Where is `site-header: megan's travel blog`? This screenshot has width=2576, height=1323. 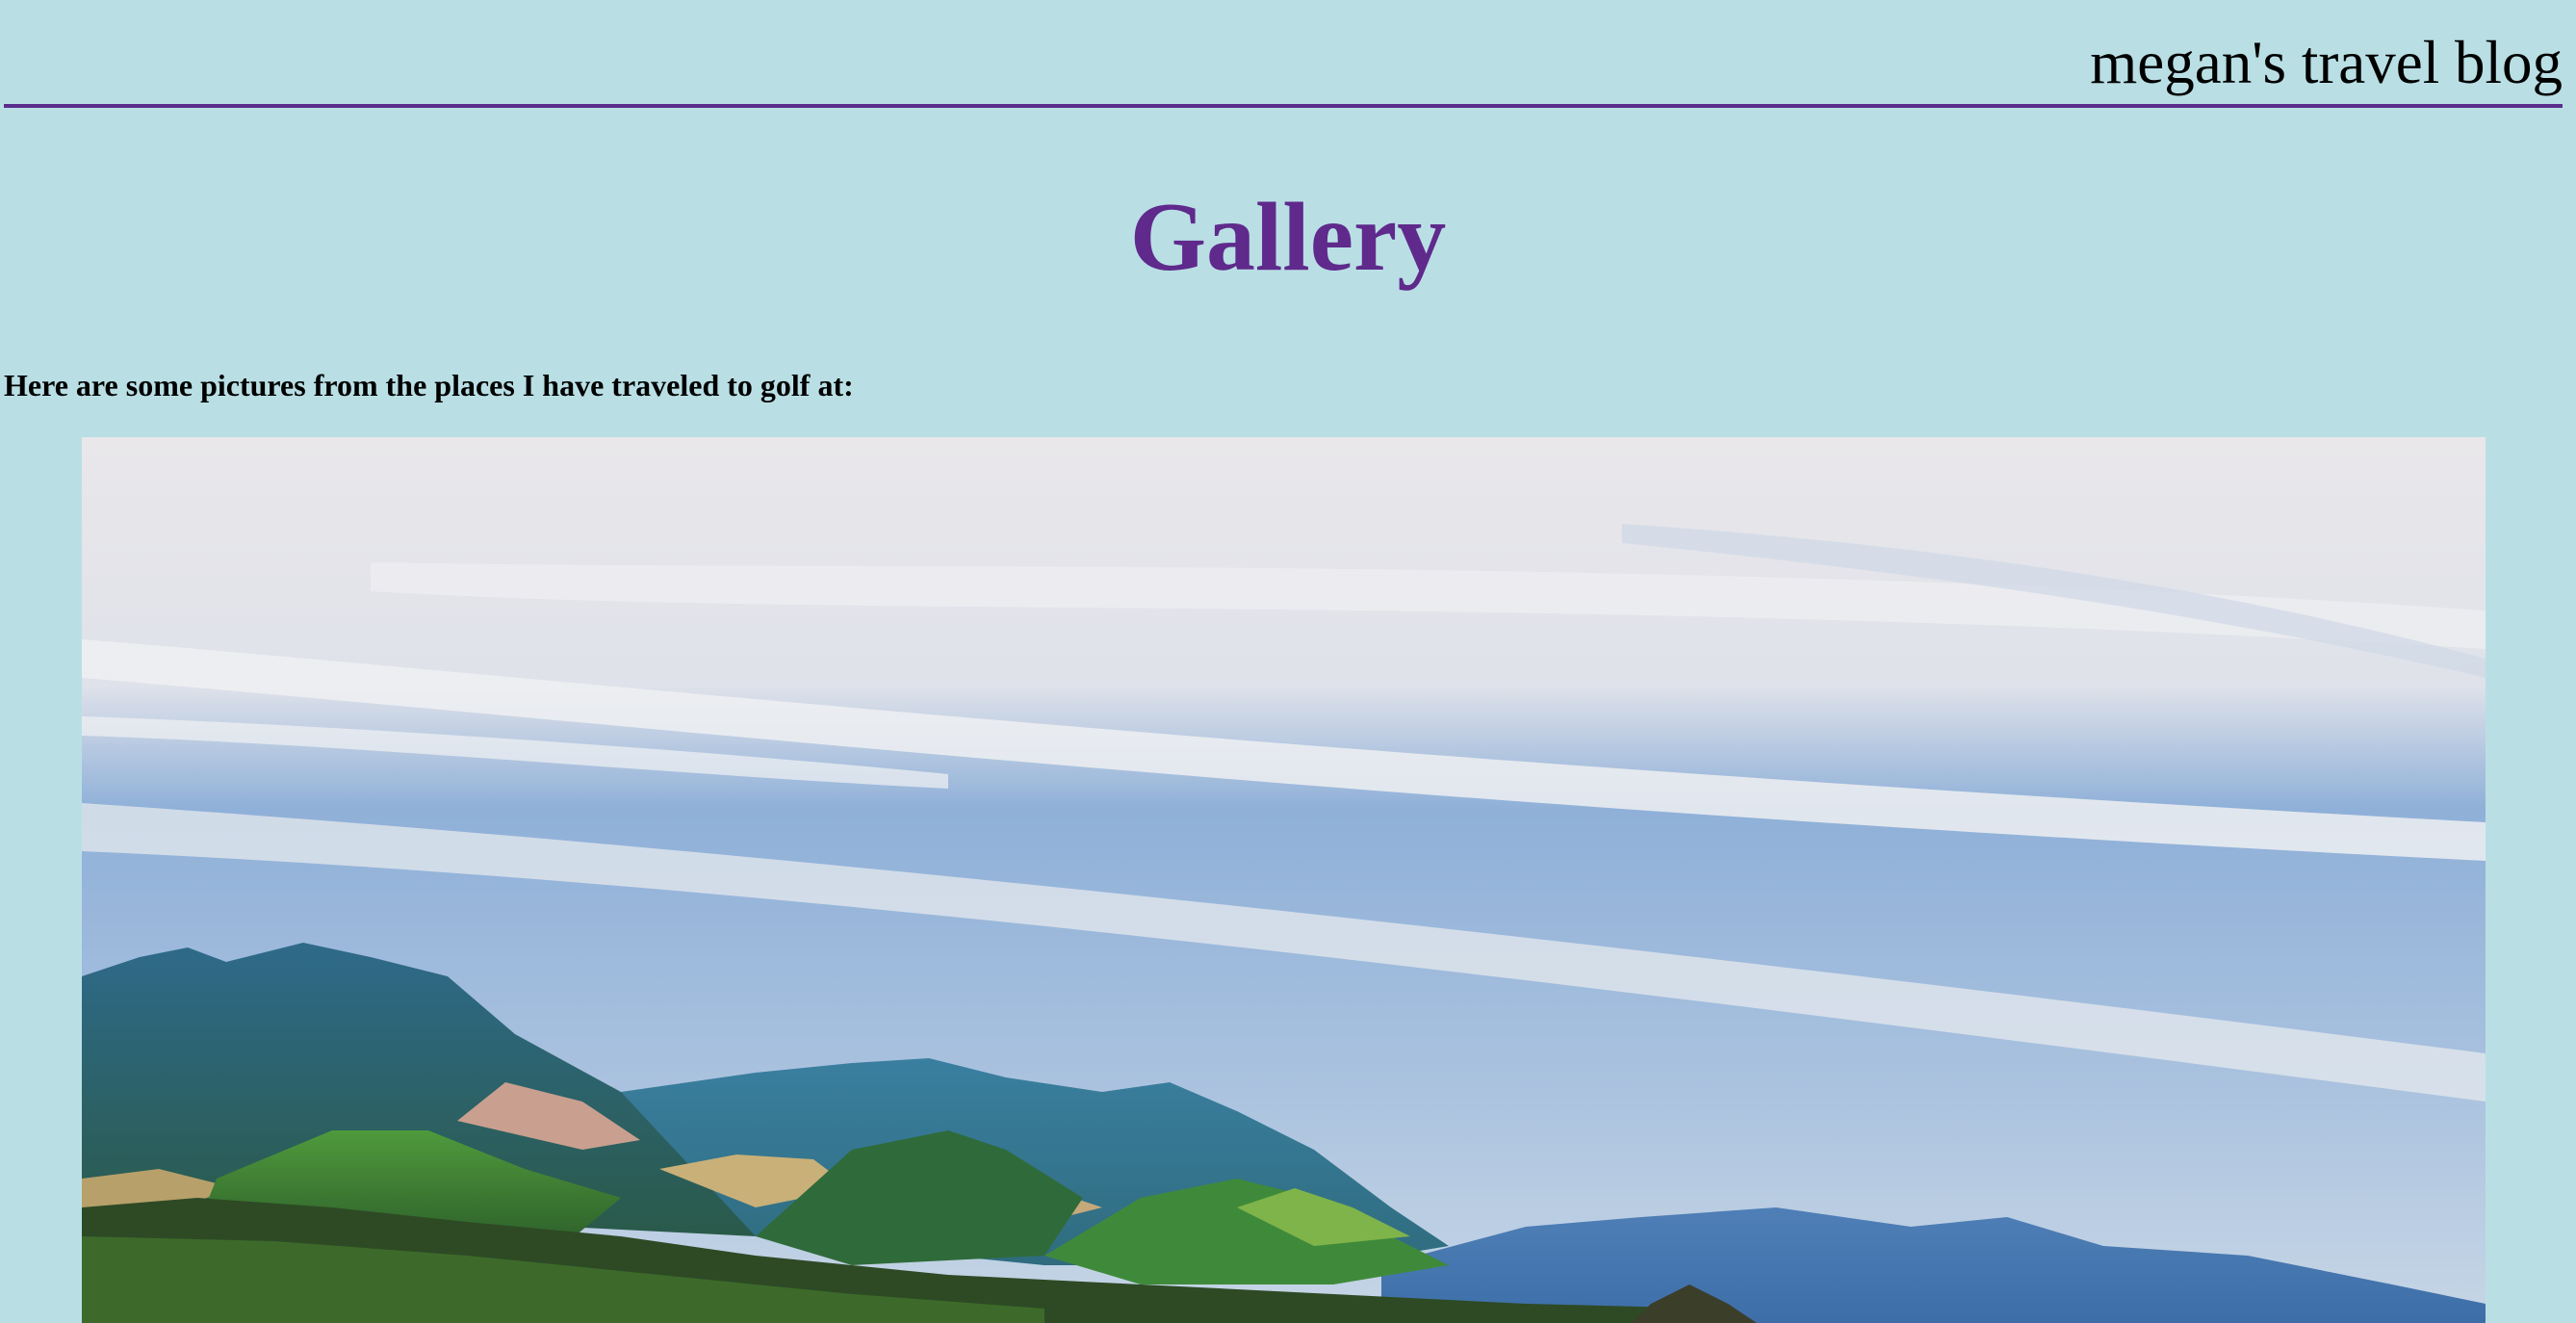 site-header: megan's travel blog is located at coordinates (1284, 54).